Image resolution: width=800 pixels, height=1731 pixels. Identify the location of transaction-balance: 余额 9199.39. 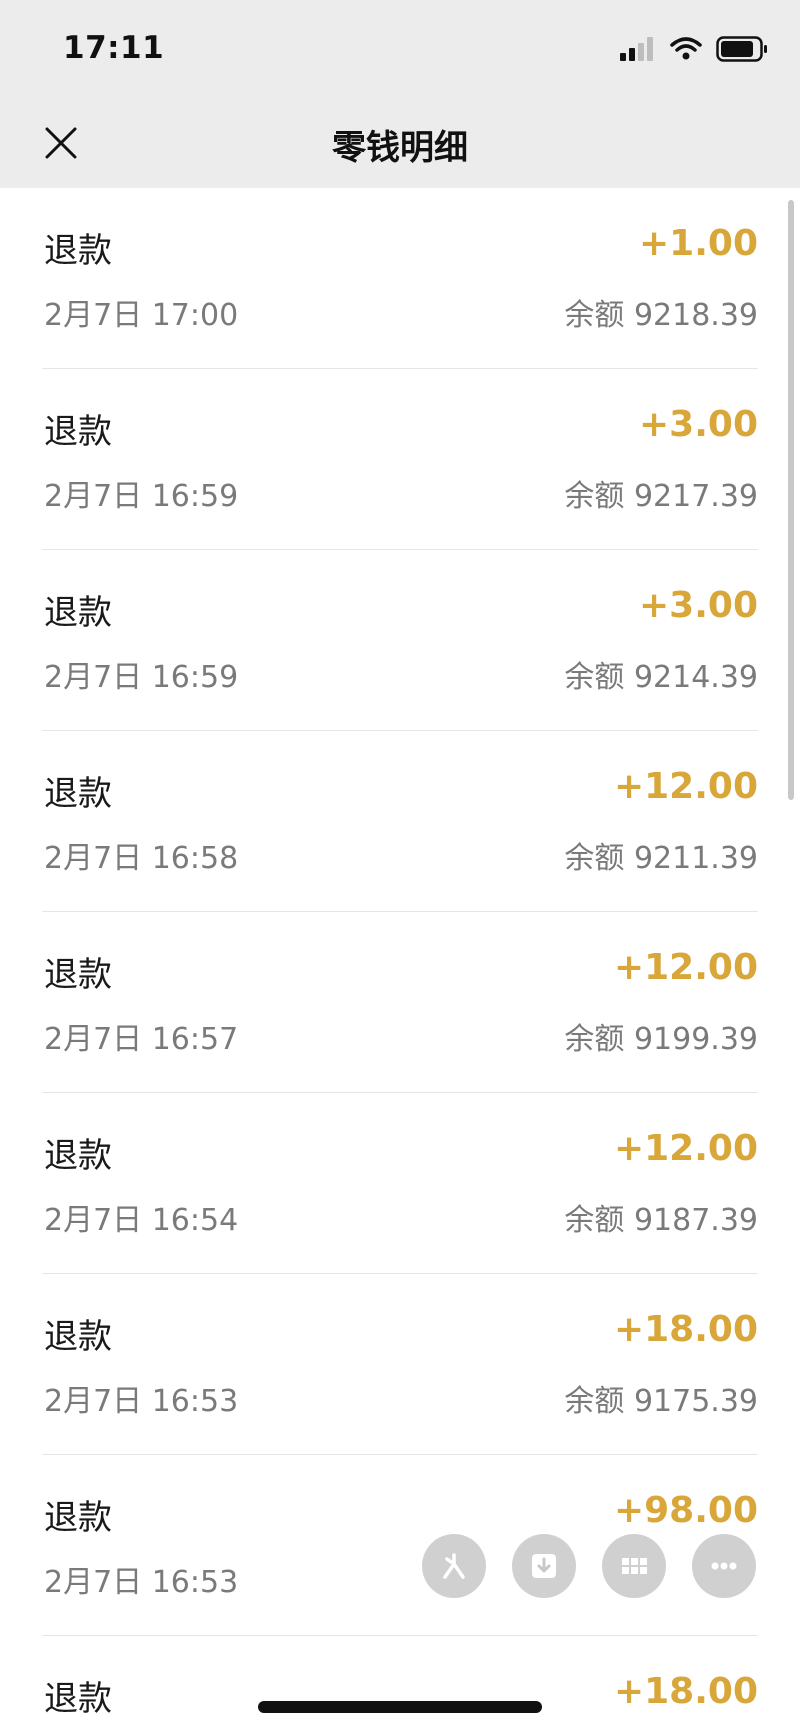
(661, 1039).